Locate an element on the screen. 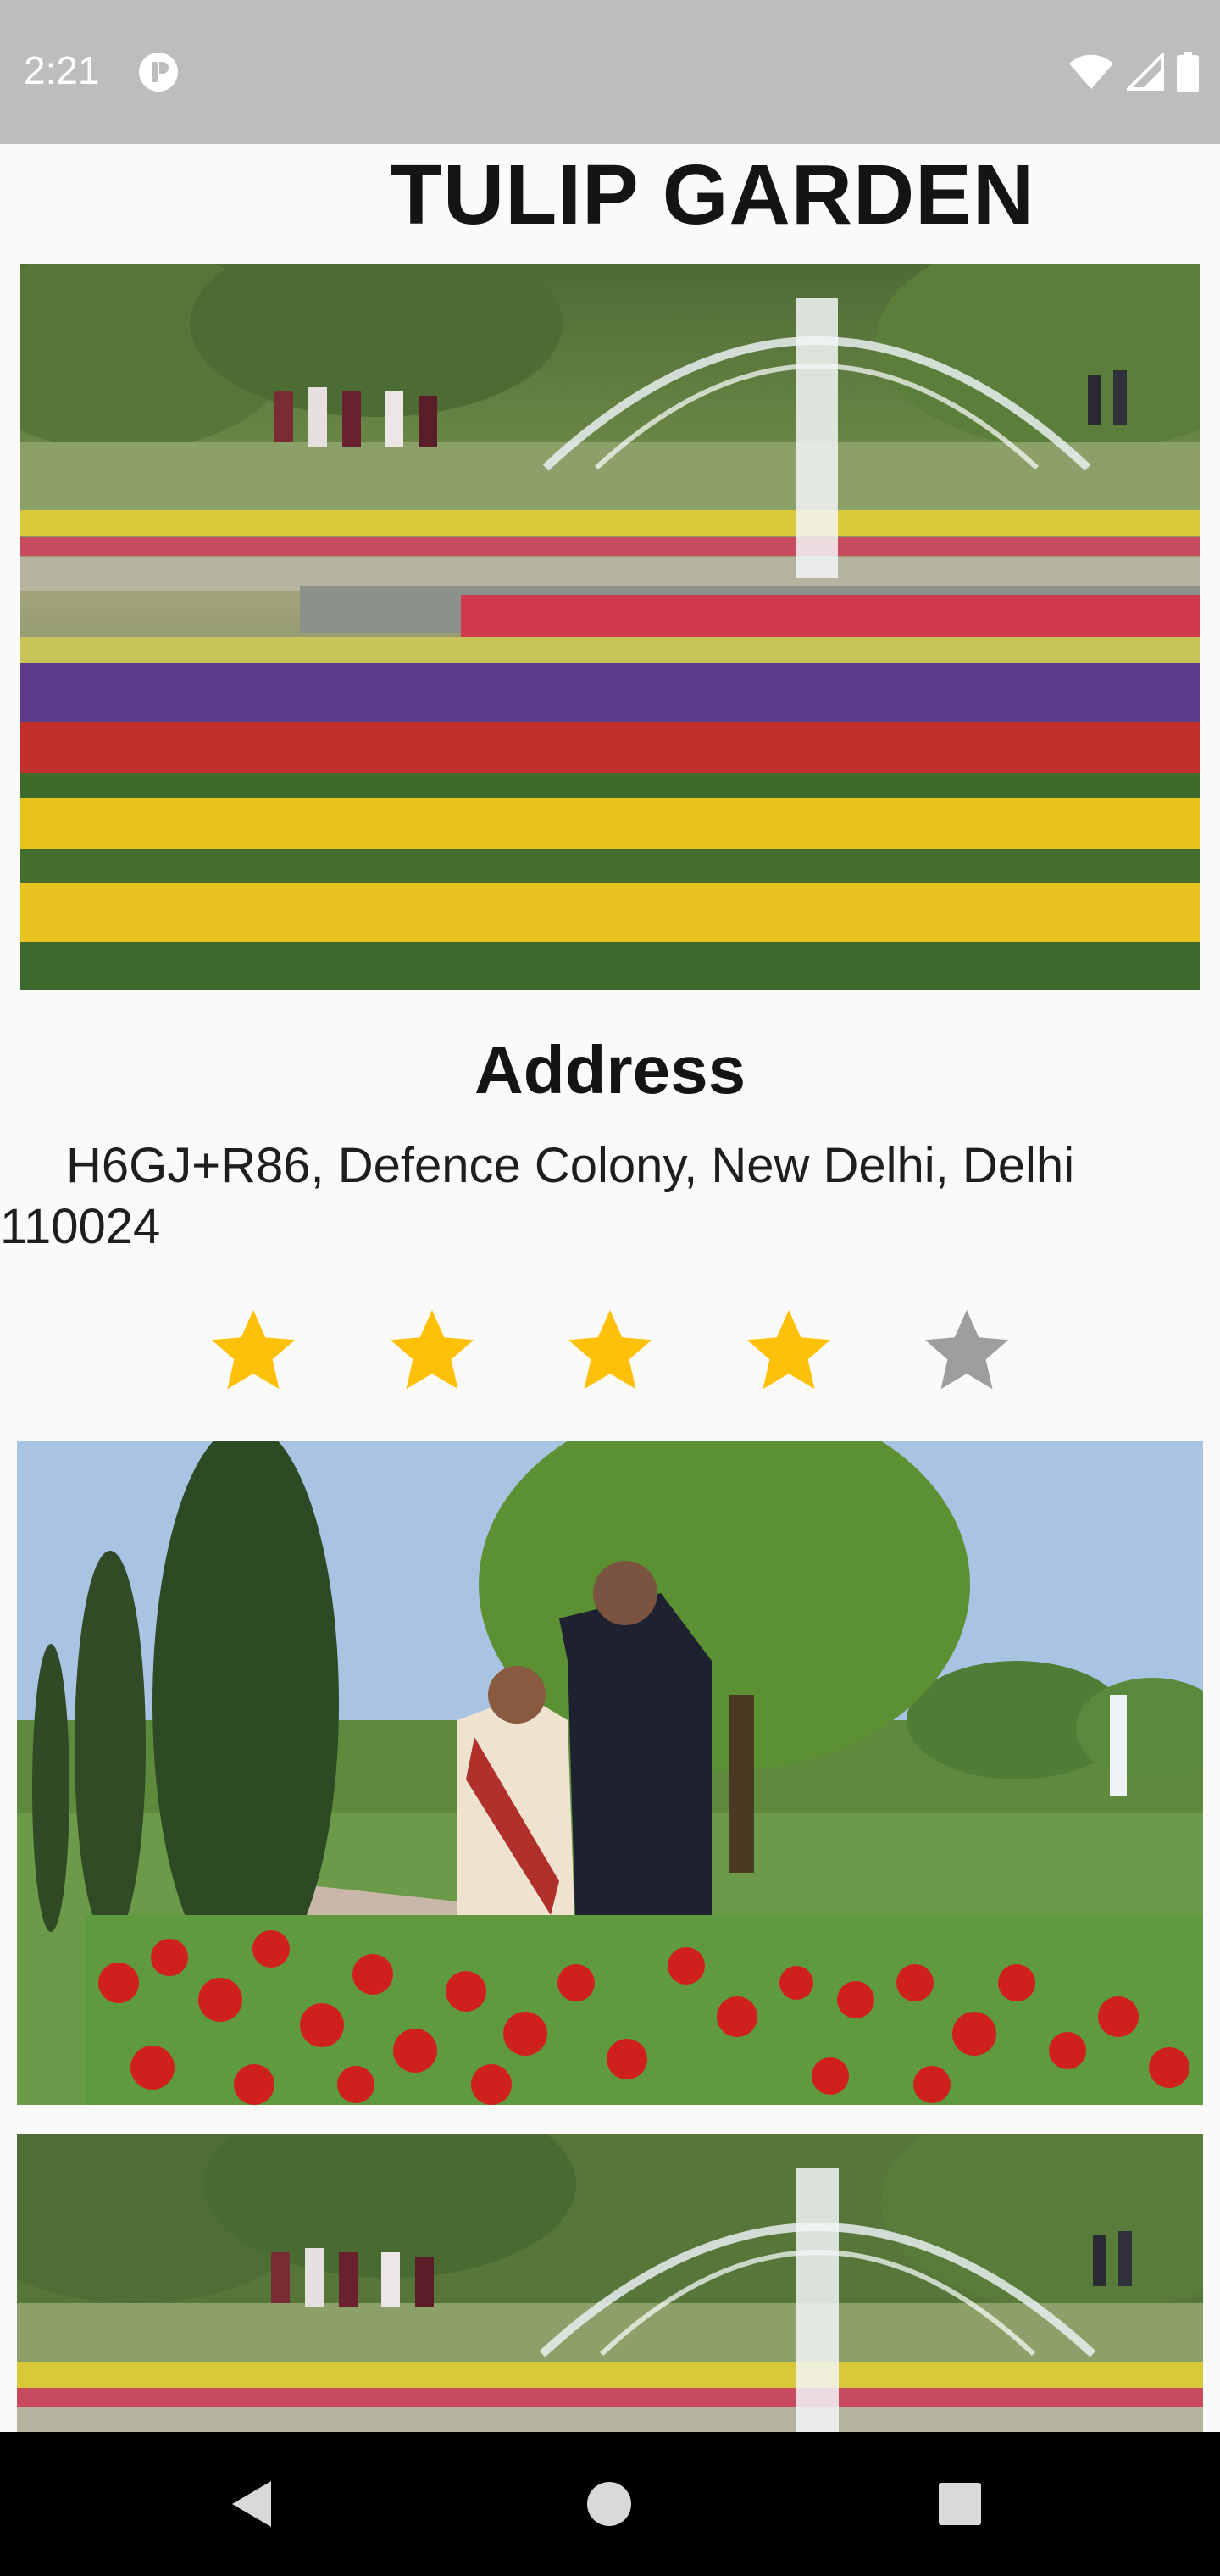 This screenshot has width=1220, height=2576. wifi-icon is located at coordinates (1091, 71).